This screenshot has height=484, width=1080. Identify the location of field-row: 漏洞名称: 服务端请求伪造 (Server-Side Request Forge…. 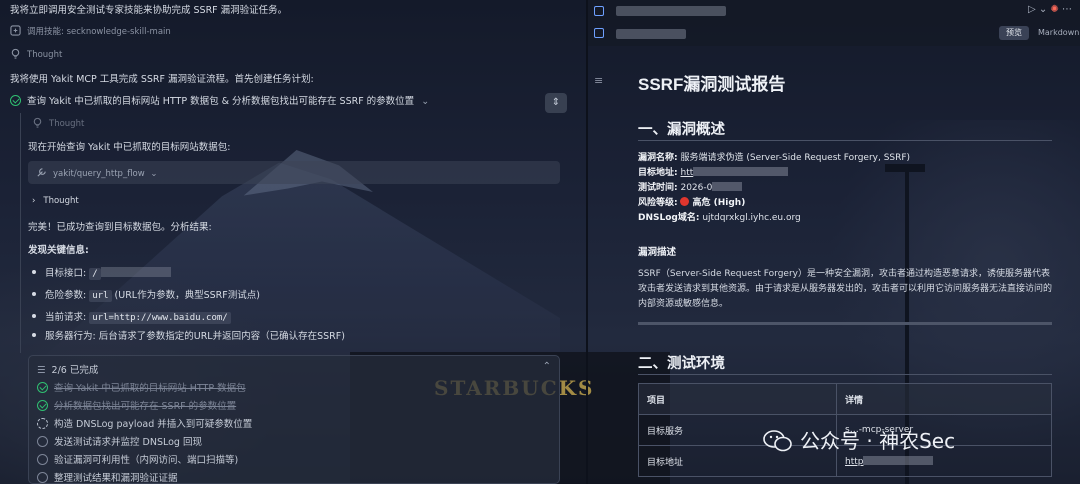
(774, 158).